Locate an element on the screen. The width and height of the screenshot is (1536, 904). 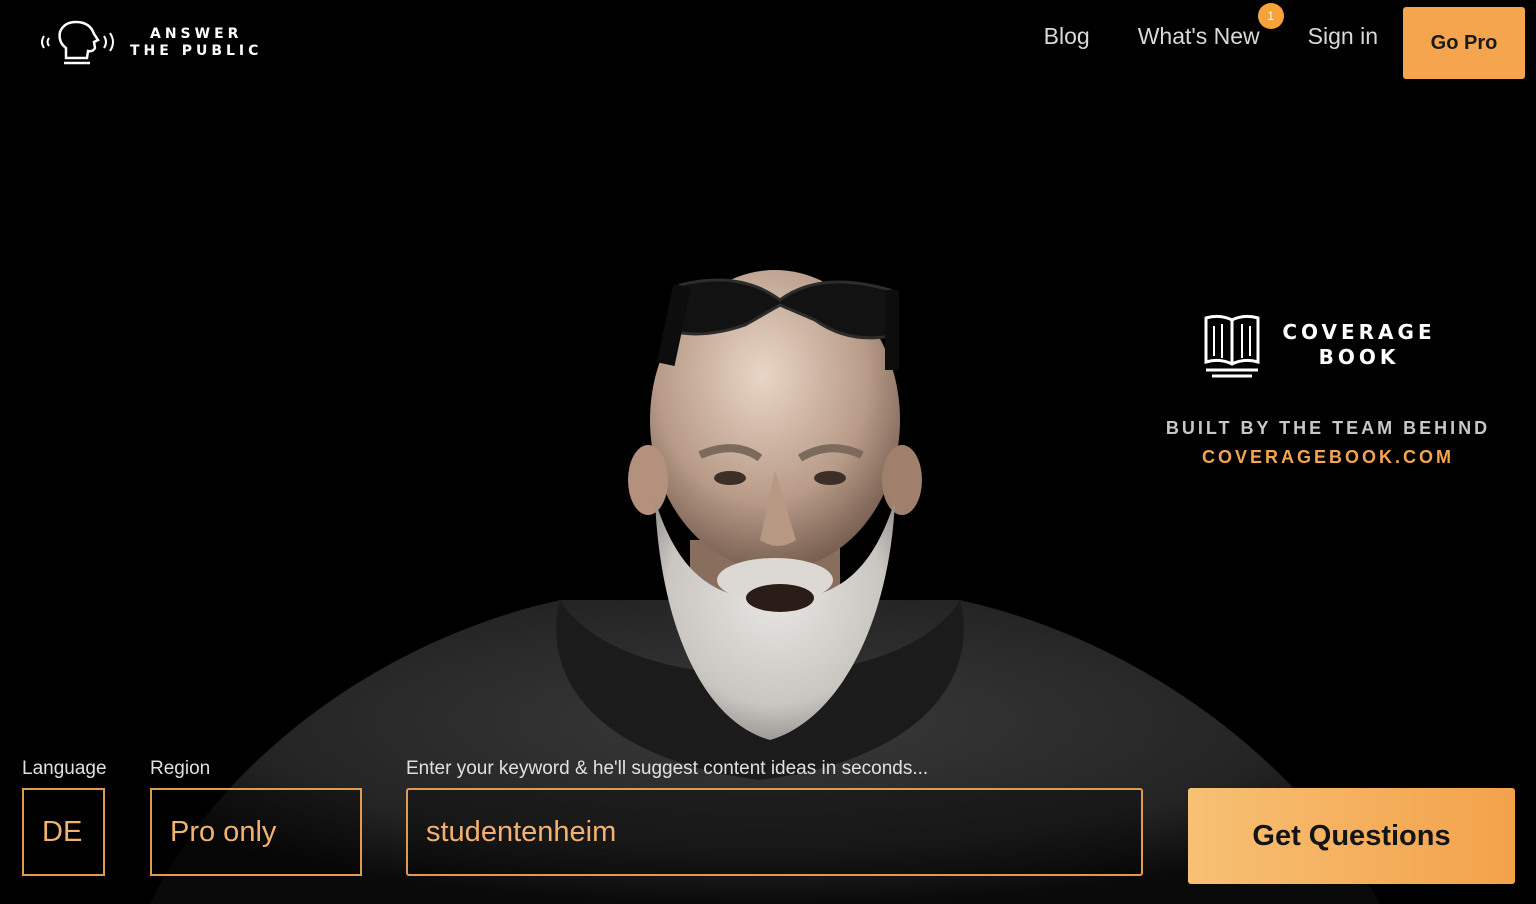
logo-line-1: ANSWER is located at coordinates (196, 34).